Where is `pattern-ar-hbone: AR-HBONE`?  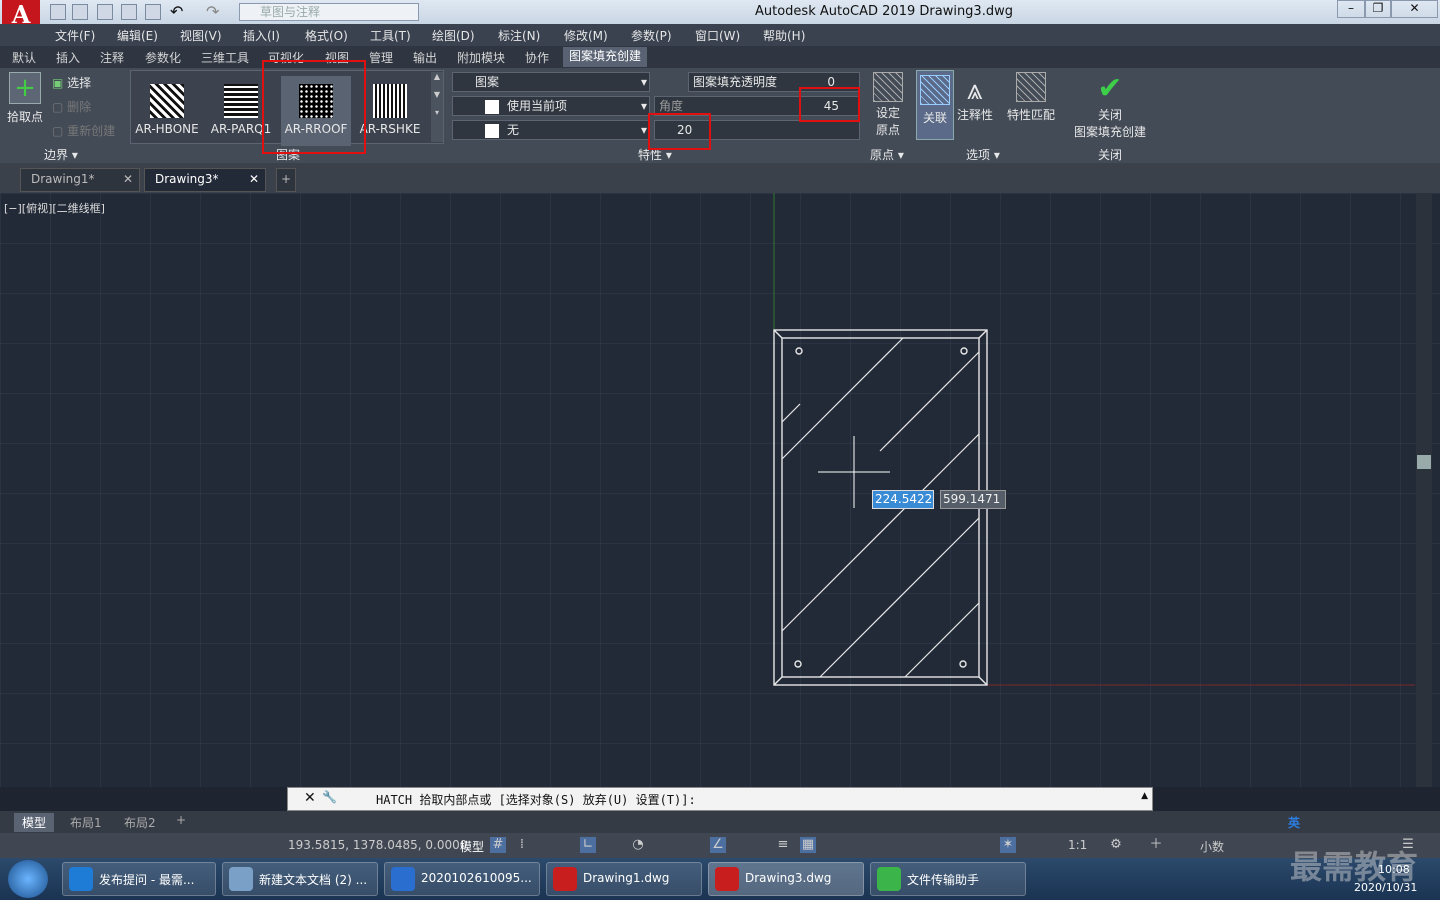 pattern-ar-hbone: AR-HBONE is located at coordinates (167, 109).